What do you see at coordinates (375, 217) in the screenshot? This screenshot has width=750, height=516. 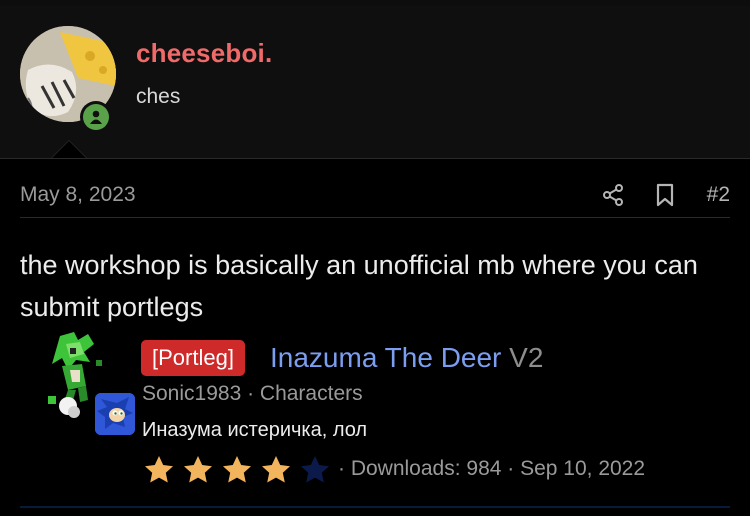 I see `divider` at bounding box center [375, 217].